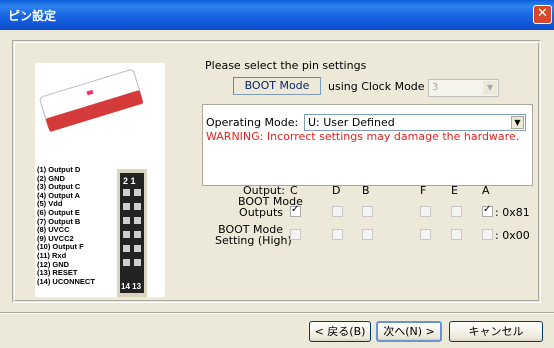  What do you see at coordinates (456, 211) in the screenshot?
I see `boot-output-checkbox-E` at bounding box center [456, 211].